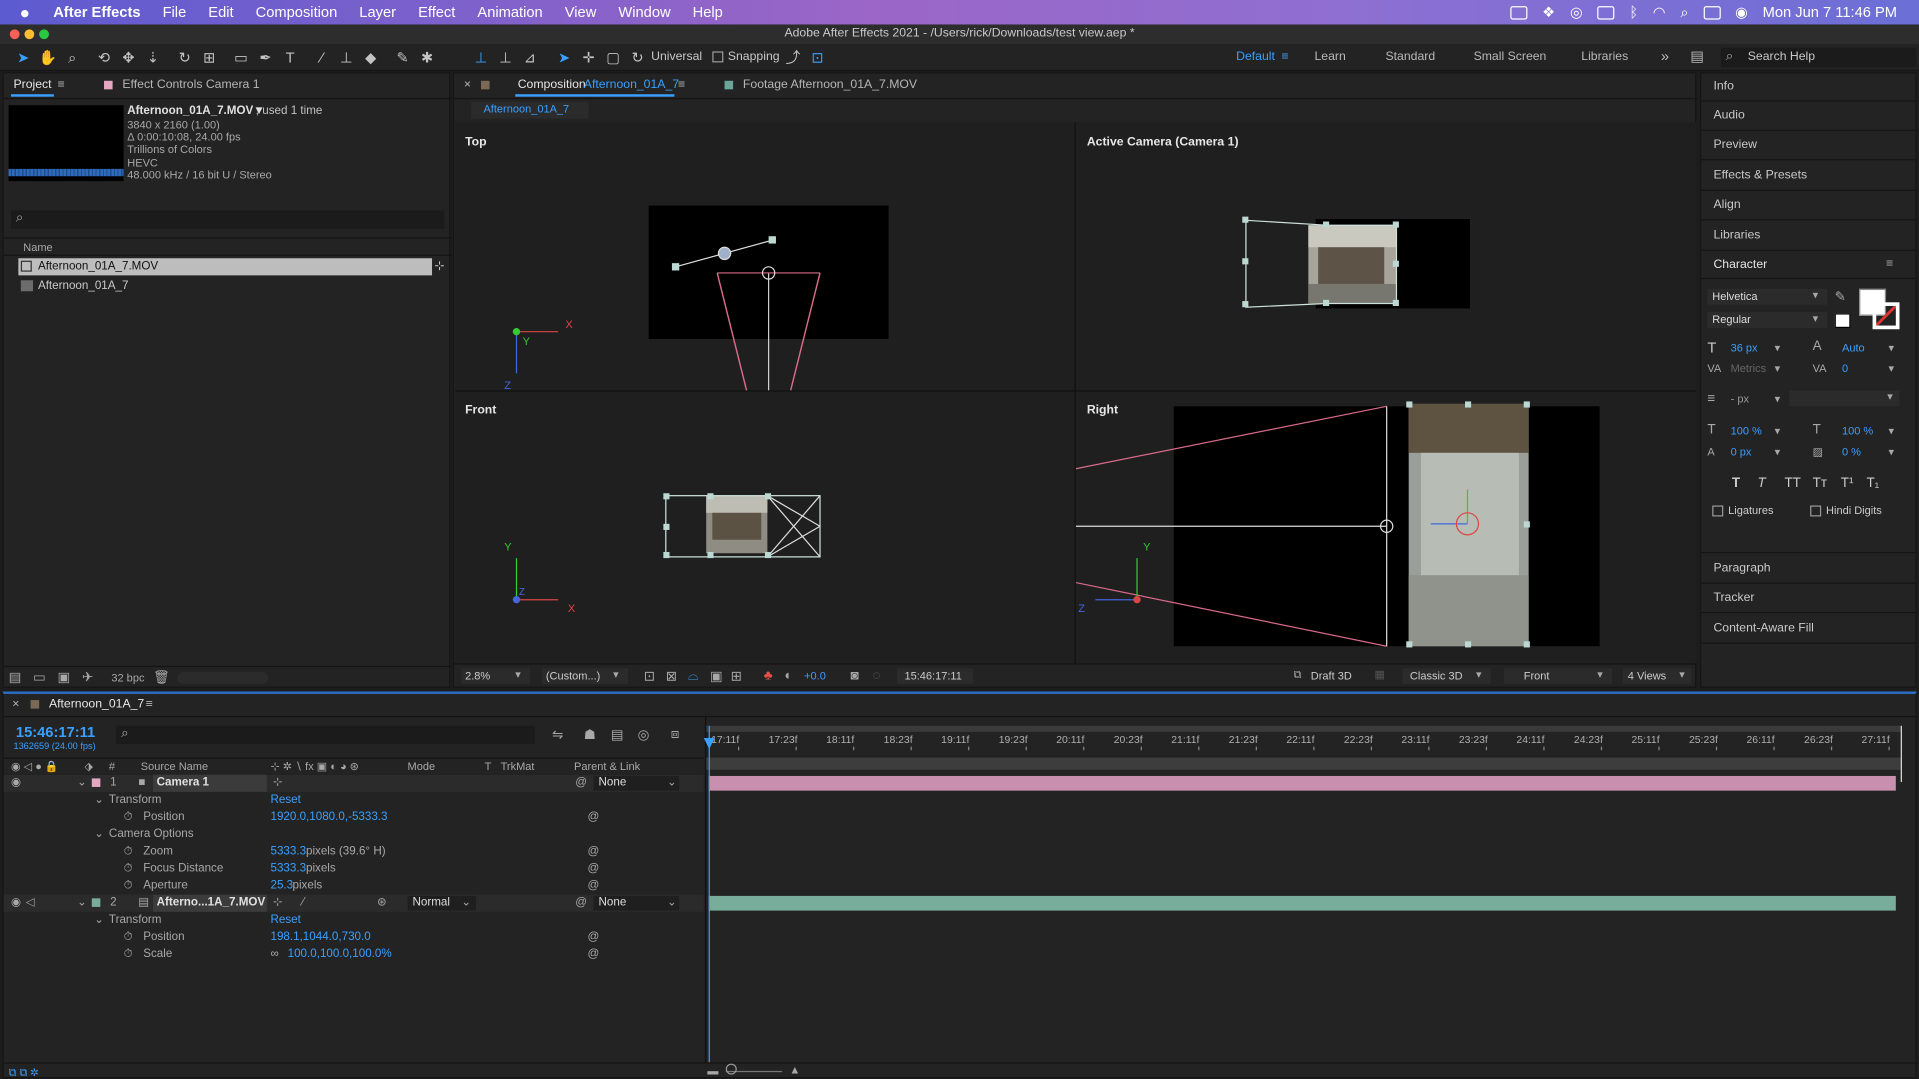 This screenshot has height=1079, width=1919. What do you see at coordinates (15, 677) in the screenshot?
I see `interpret-footage-icon: ▤` at bounding box center [15, 677].